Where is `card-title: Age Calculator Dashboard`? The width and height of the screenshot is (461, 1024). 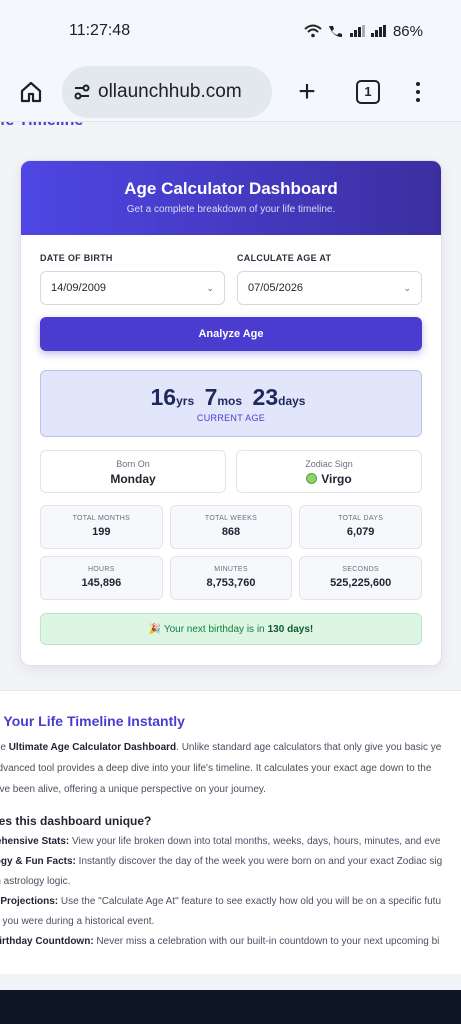 card-title: Age Calculator Dashboard is located at coordinates (231, 188).